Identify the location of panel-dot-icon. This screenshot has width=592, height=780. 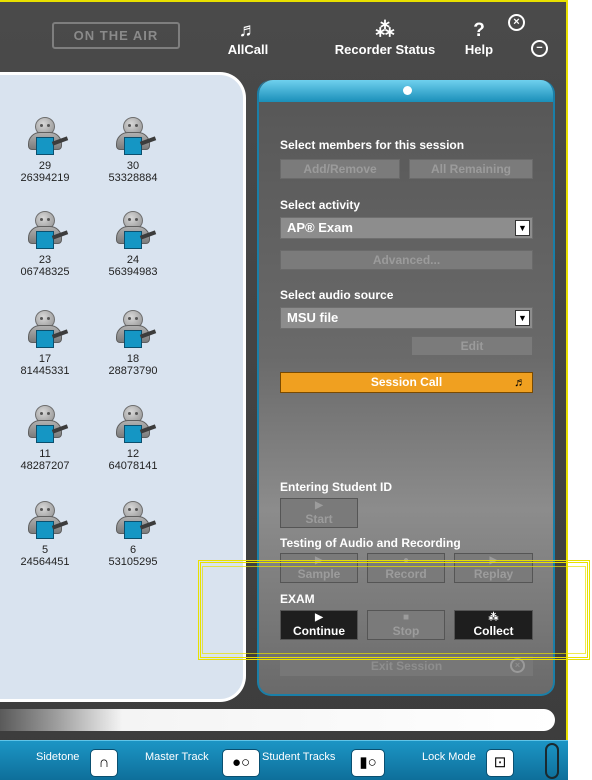
(407, 90).